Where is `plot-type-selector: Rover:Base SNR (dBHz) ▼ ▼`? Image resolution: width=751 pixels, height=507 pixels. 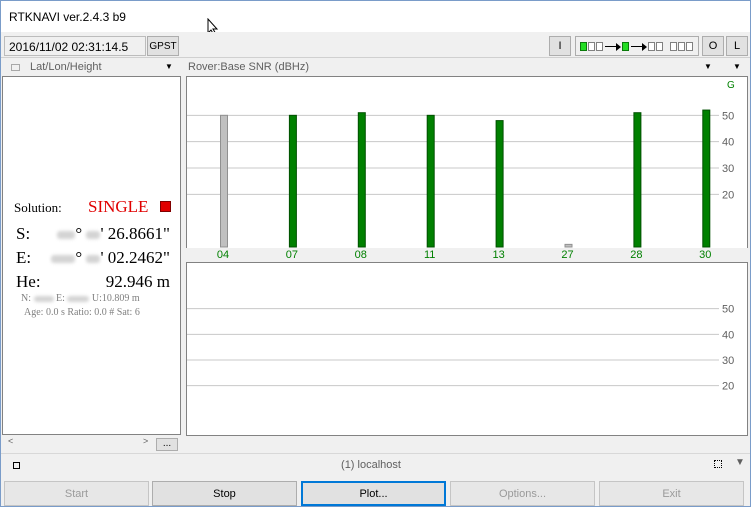 plot-type-selector: Rover:Base SNR (dBHz) ▼ ▼ is located at coordinates (467, 67).